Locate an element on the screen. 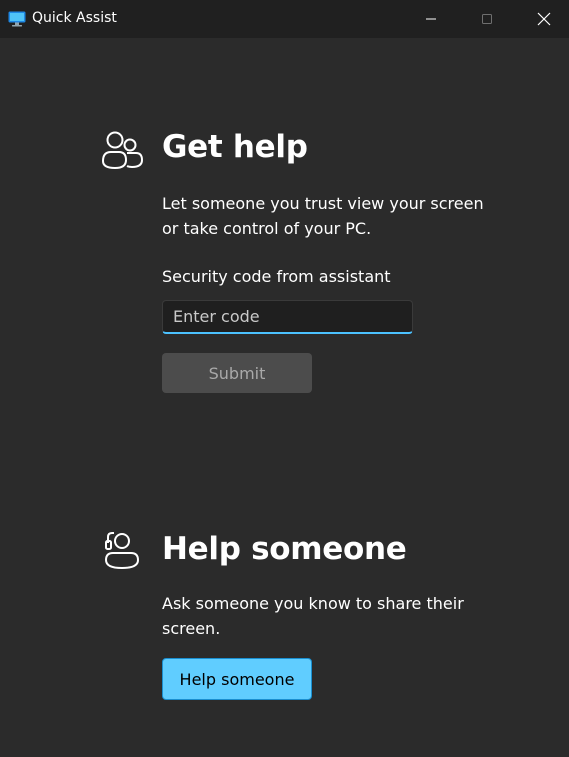 This screenshot has width=569, height=757. people-icon is located at coordinates (122, 150).